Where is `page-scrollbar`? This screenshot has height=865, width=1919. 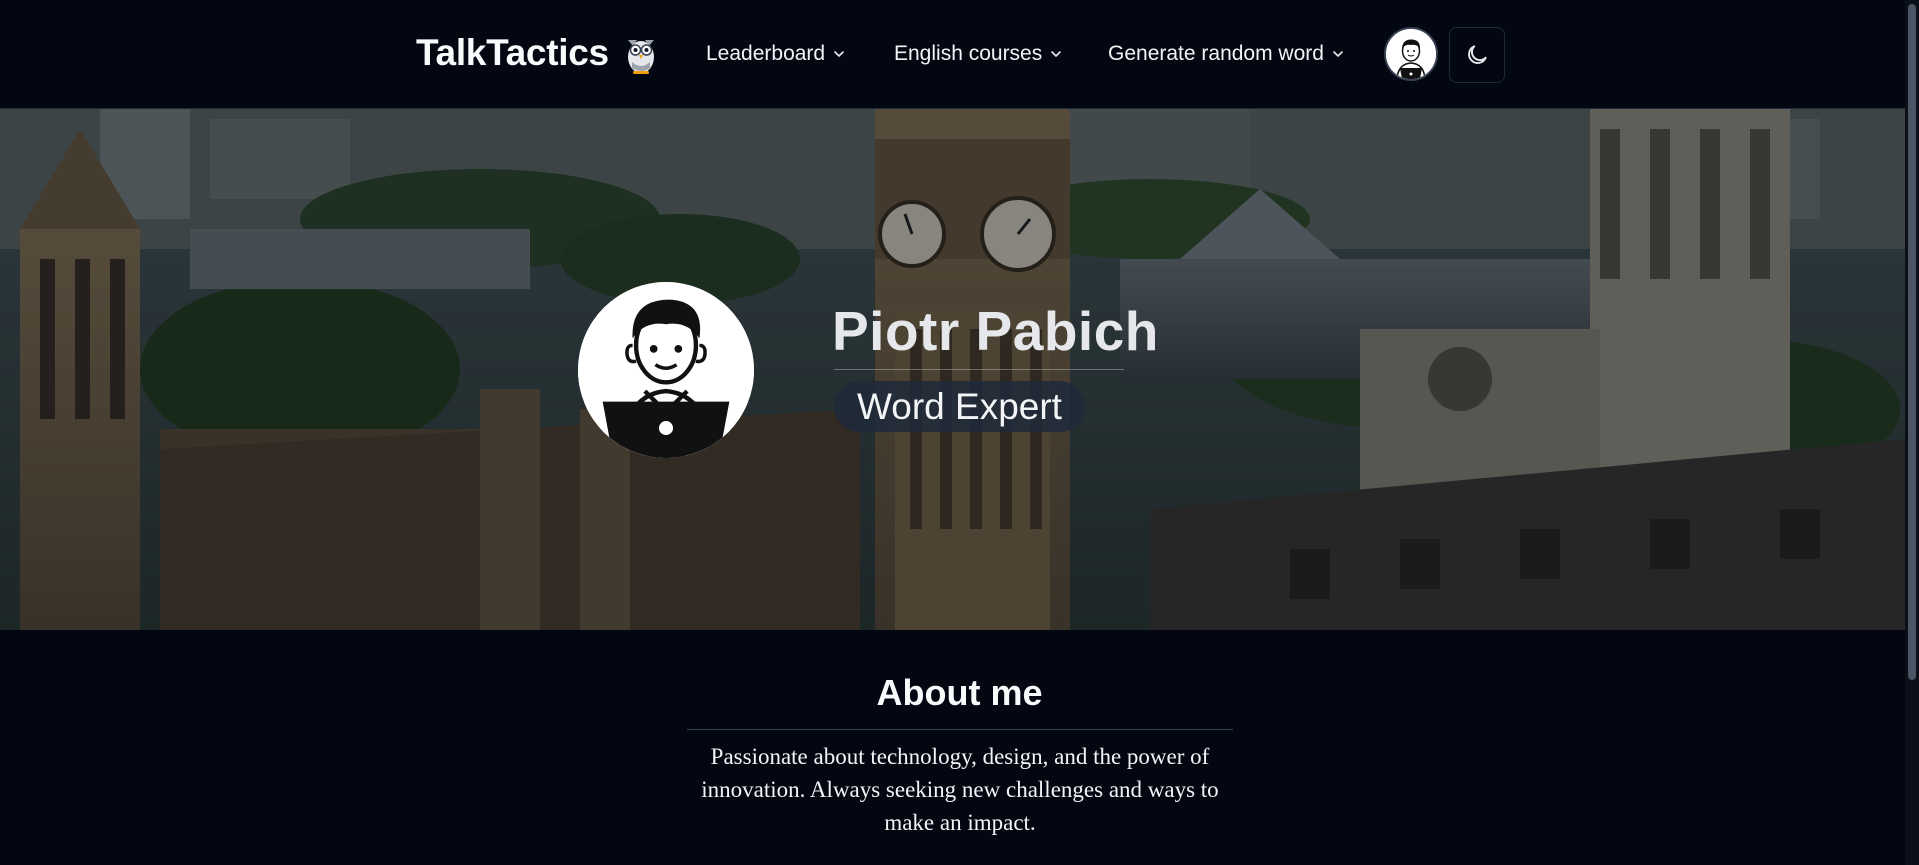
page-scrollbar is located at coordinates (1912, 432).